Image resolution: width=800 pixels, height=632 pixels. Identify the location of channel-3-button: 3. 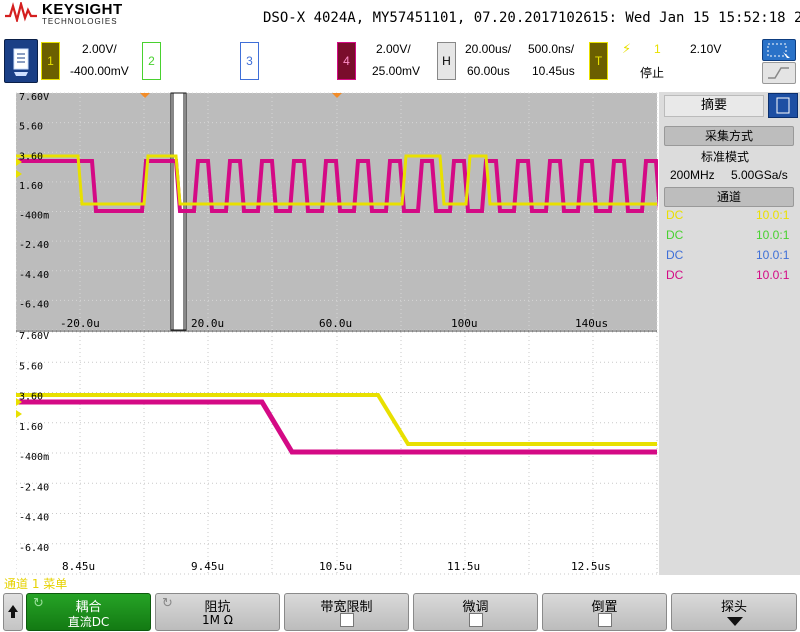
(249, 61).